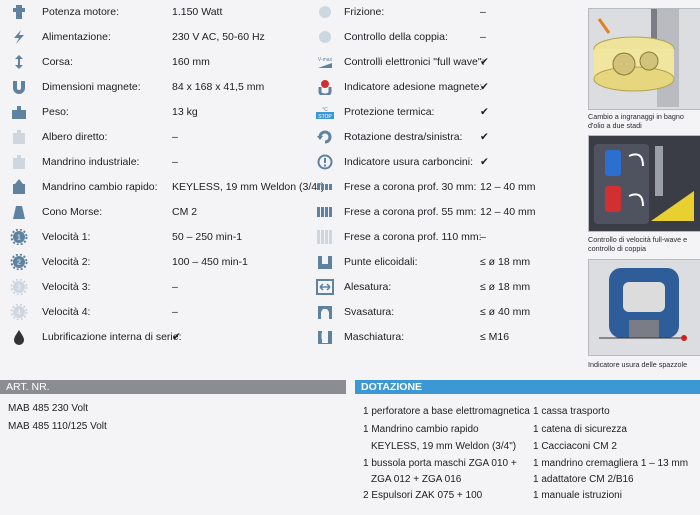 This screenshot has height=515, width=700. What do you see at coordinates (325, 187) in the screenshot?
I see `annular-cutter-30-icon` at bounding box center [325, 187].